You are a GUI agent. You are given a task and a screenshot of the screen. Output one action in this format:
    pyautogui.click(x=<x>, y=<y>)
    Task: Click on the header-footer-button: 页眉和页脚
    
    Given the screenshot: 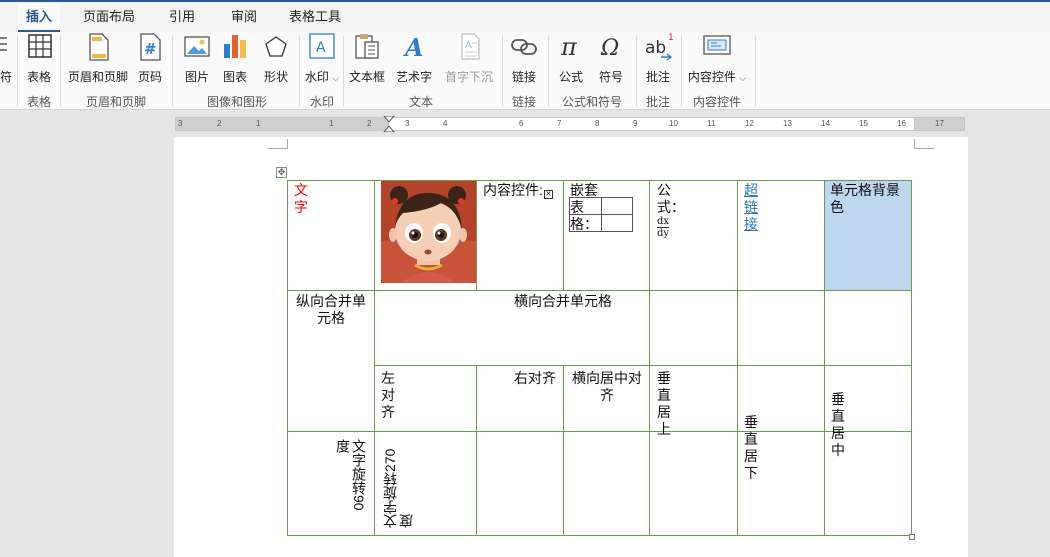 What is the action you would take?
    pyautogui.click(x=98, y=62)
    